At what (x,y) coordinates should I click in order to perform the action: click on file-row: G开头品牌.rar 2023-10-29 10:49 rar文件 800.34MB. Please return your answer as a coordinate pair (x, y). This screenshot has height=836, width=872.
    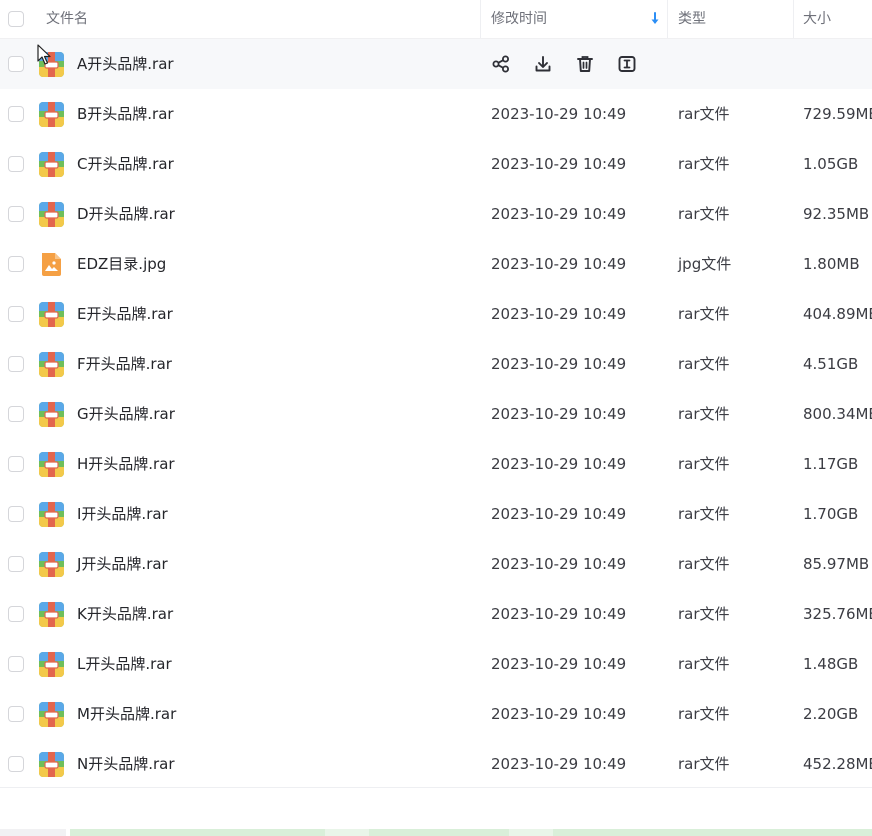
    Looking at the image, I should click on (436, 414).